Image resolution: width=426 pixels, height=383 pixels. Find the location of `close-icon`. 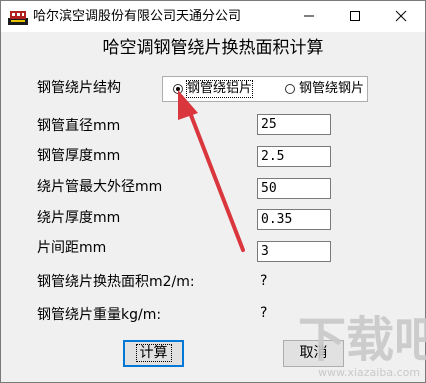

close-icon is located at coordinates (401, 16).